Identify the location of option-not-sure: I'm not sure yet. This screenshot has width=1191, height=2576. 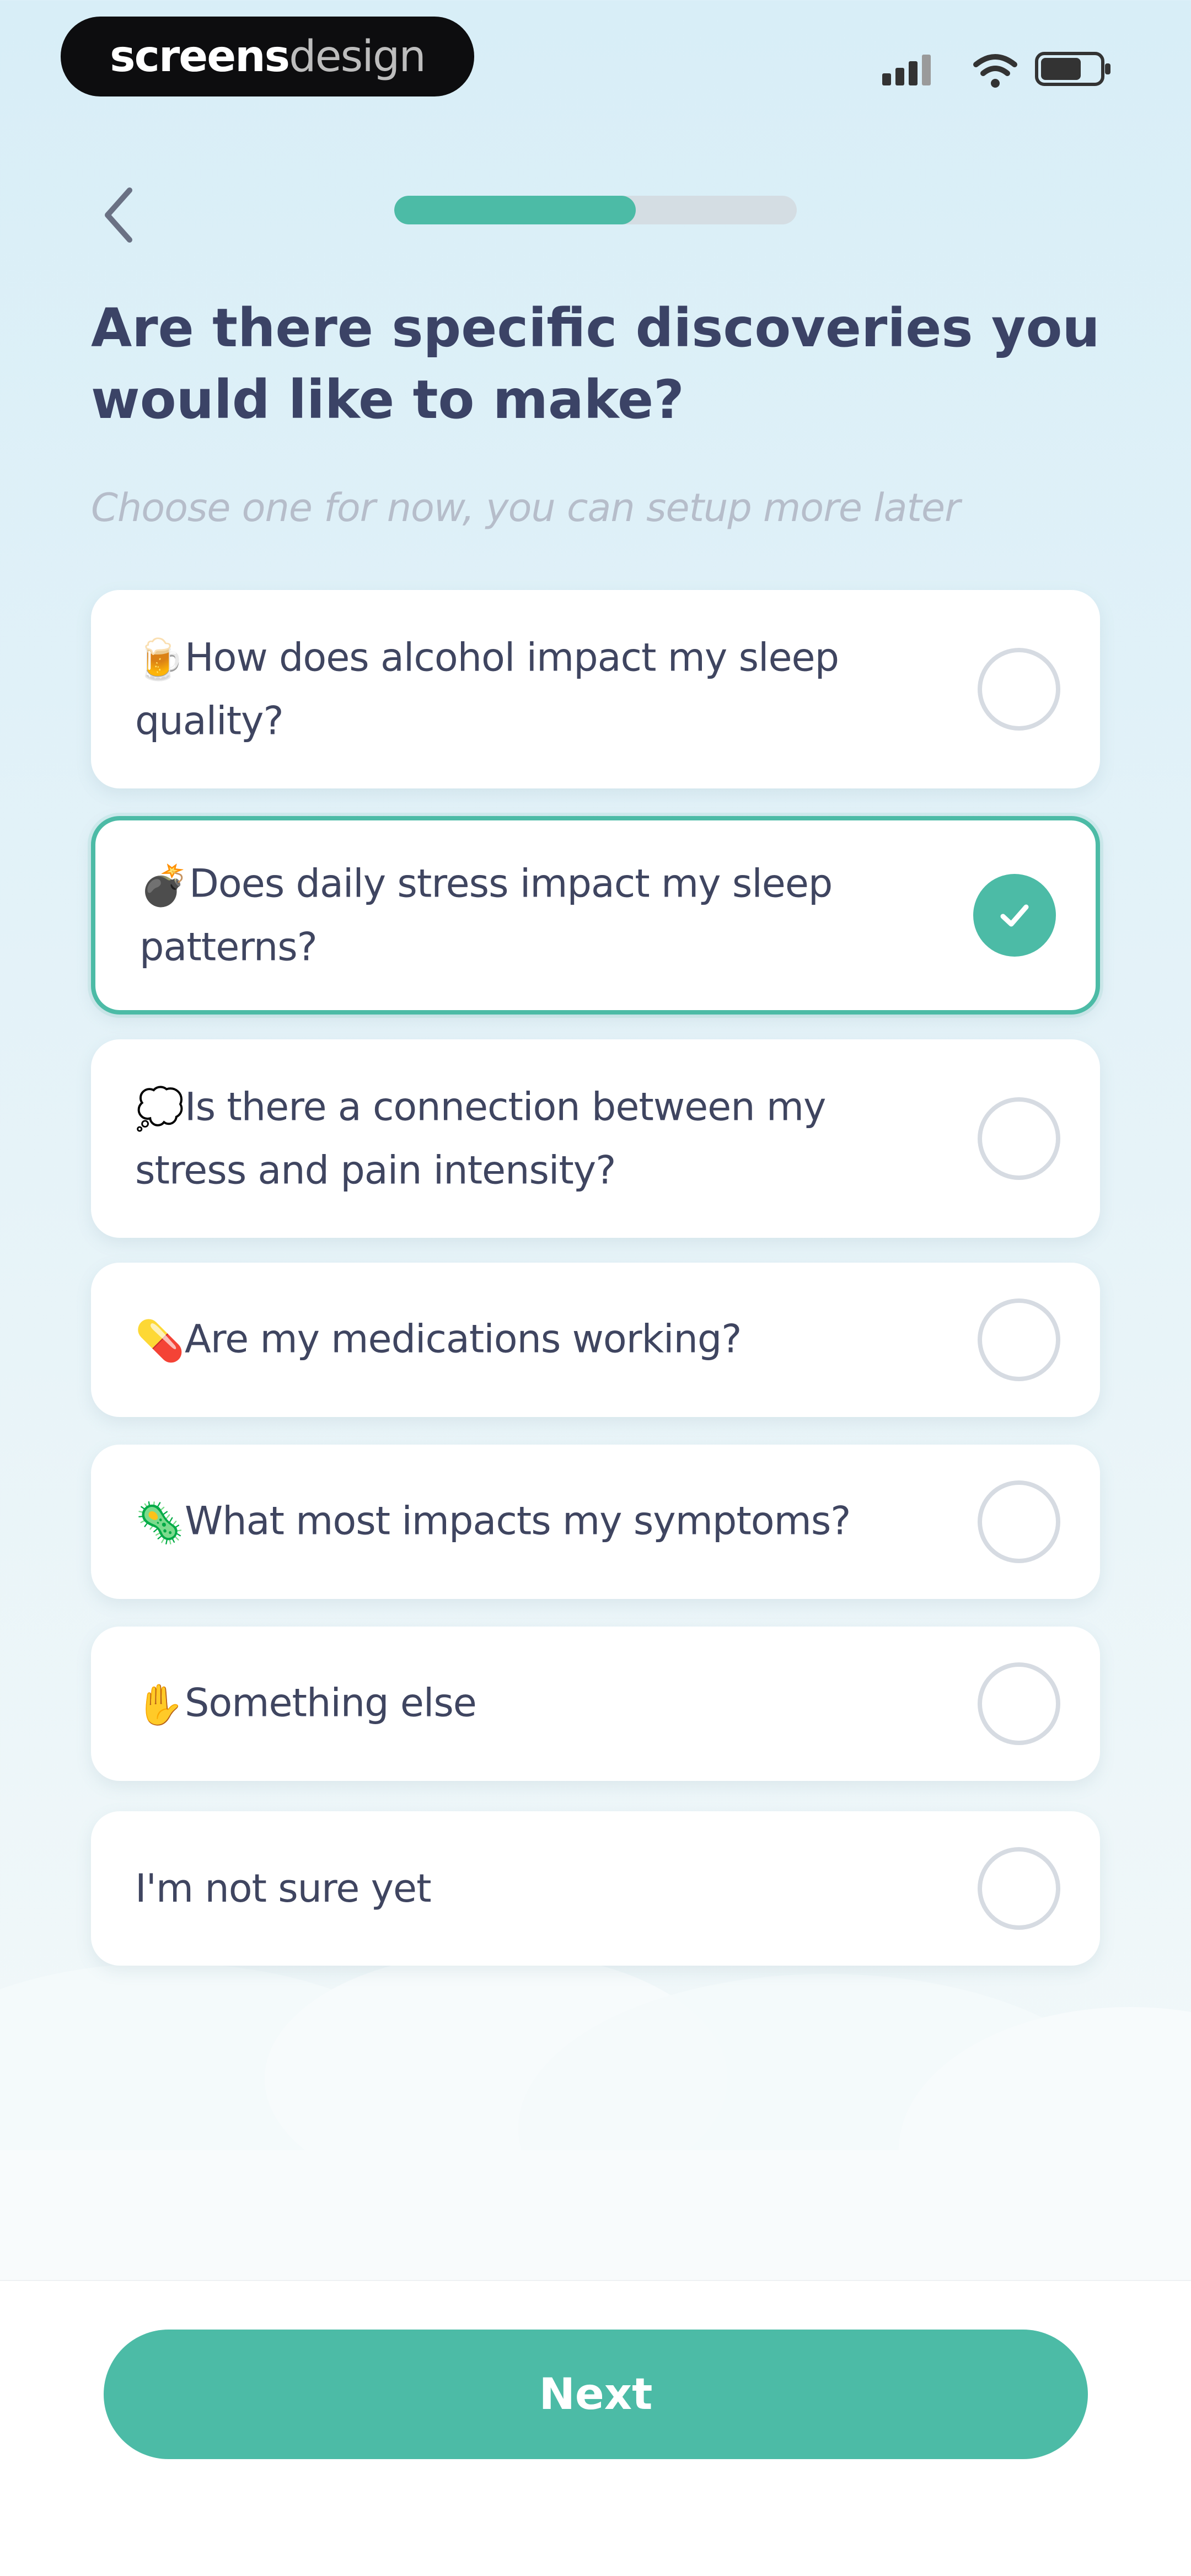
(595, 1888).